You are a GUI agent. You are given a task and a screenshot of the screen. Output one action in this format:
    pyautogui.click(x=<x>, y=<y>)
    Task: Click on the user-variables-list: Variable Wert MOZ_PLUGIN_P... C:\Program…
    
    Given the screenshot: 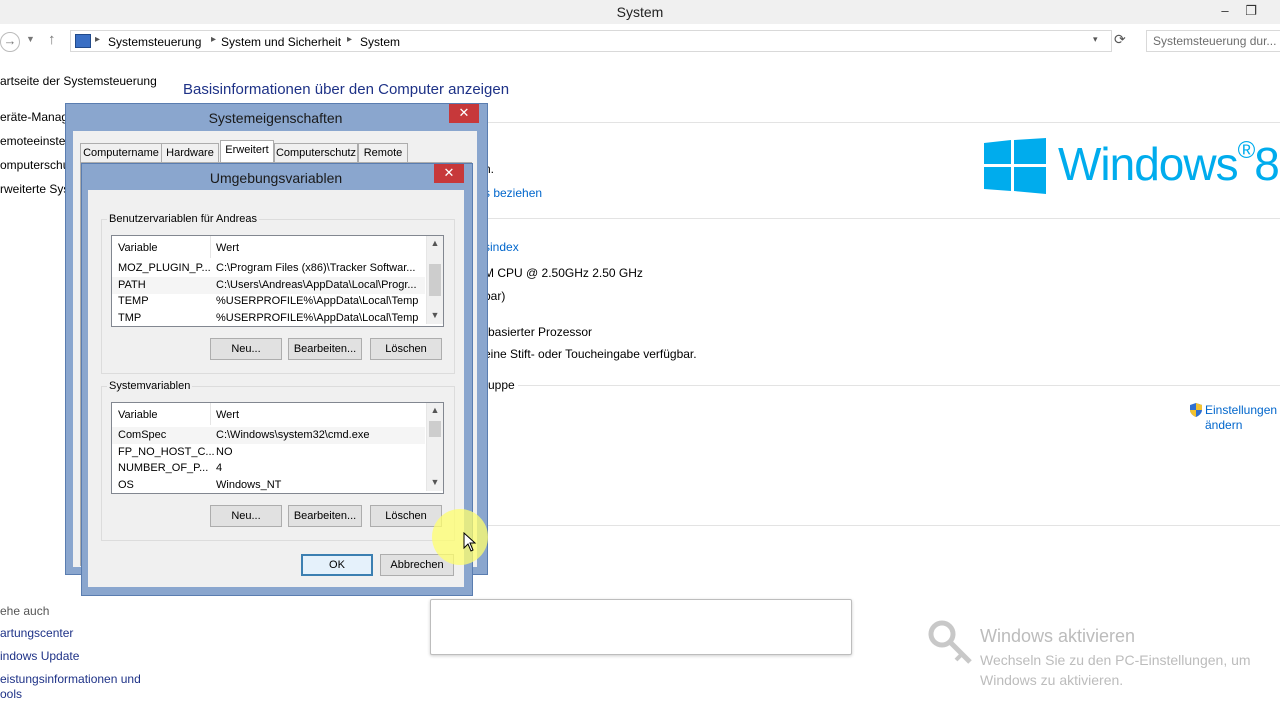 What is the action you would take?
    pyautogui.click(x=277, y=281)
    